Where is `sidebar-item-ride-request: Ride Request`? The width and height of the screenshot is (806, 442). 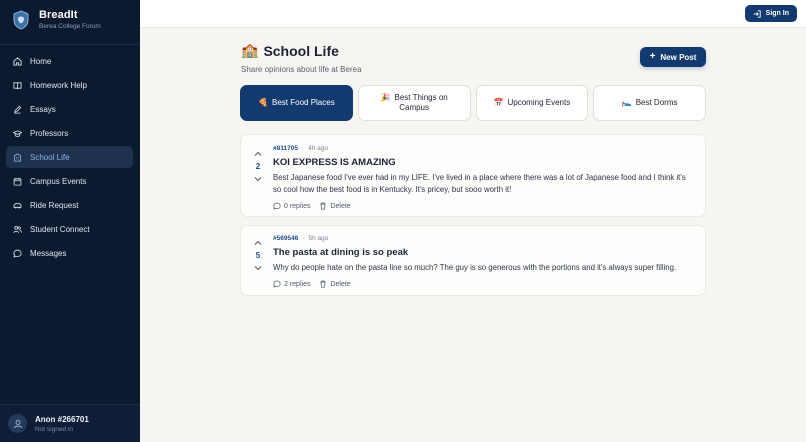 sidebar-item-ride-request: Ride Request is located at coordinates (69, 206).